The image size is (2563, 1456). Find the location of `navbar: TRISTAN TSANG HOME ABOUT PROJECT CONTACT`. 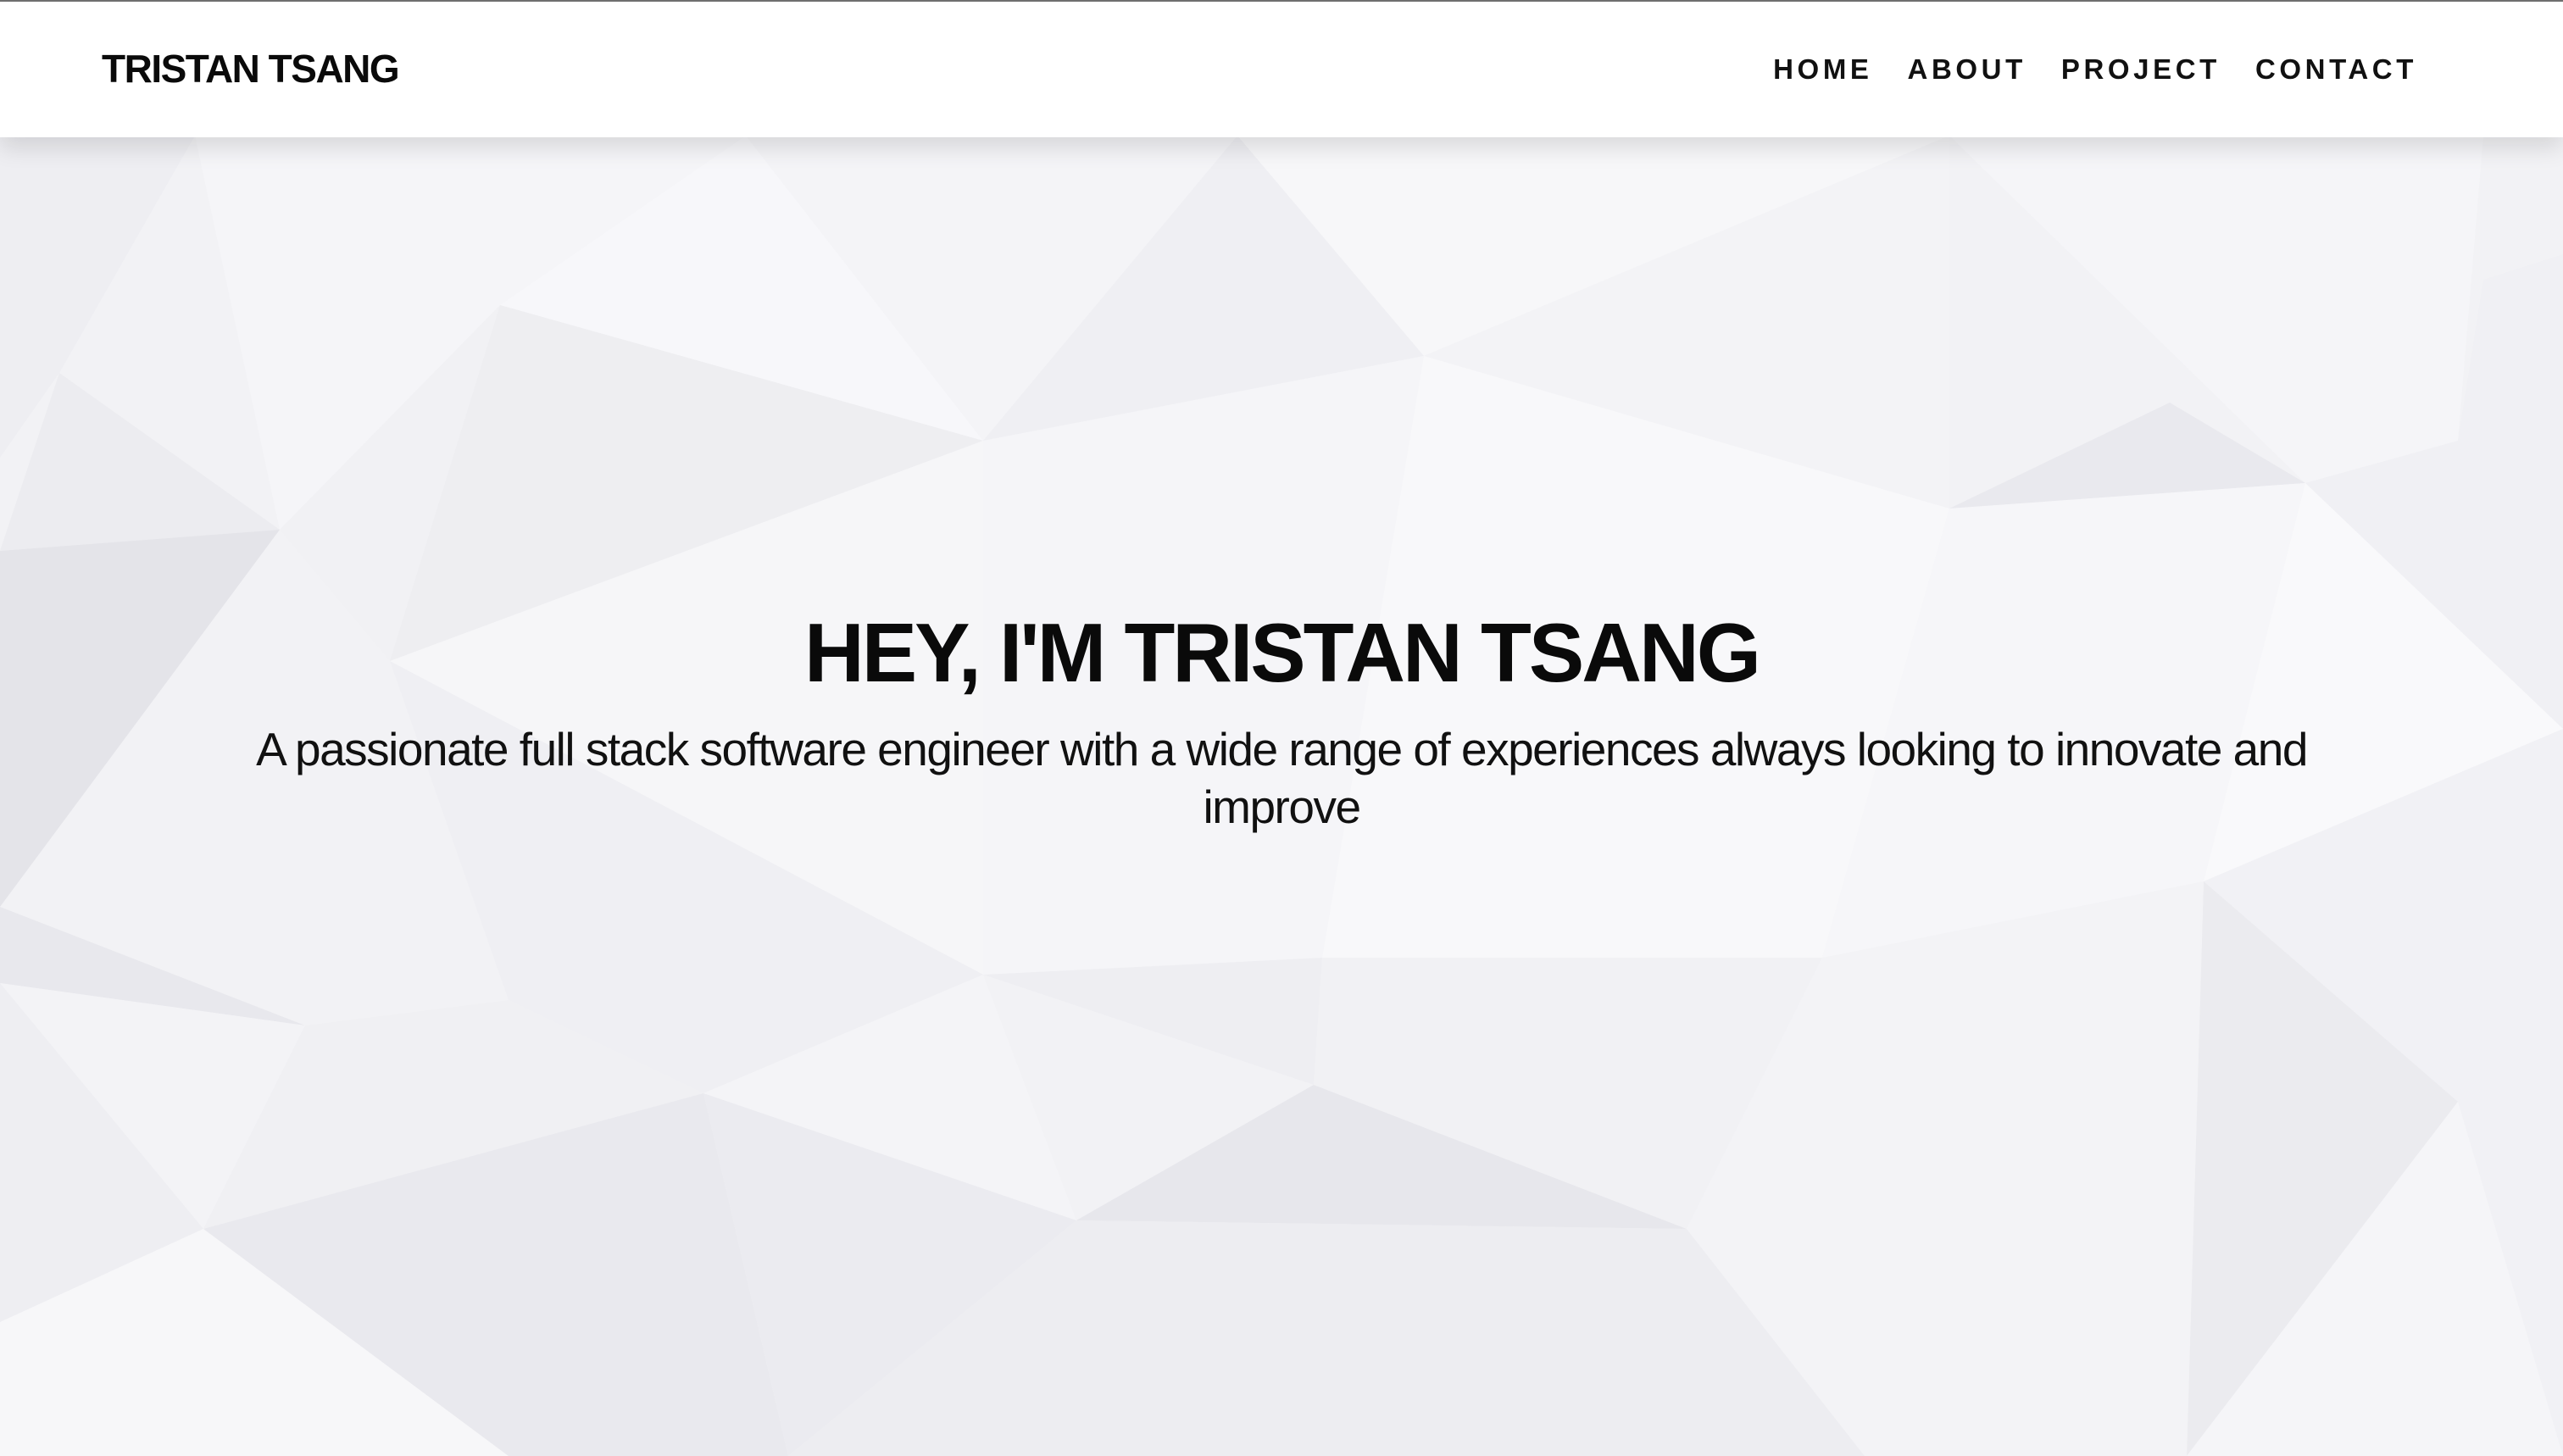

navbar: TRISTAN TSANG HOME ABOUT PROJECT CONTACT is located at coordinates (1281, 69).